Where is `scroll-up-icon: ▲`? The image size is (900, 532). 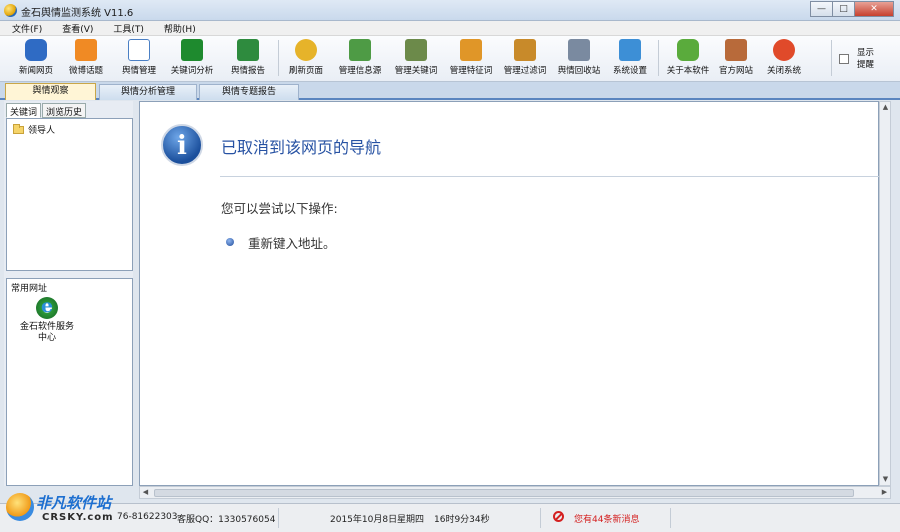
scroll-up-icon: ▲ is located at coordinates (885, 107).